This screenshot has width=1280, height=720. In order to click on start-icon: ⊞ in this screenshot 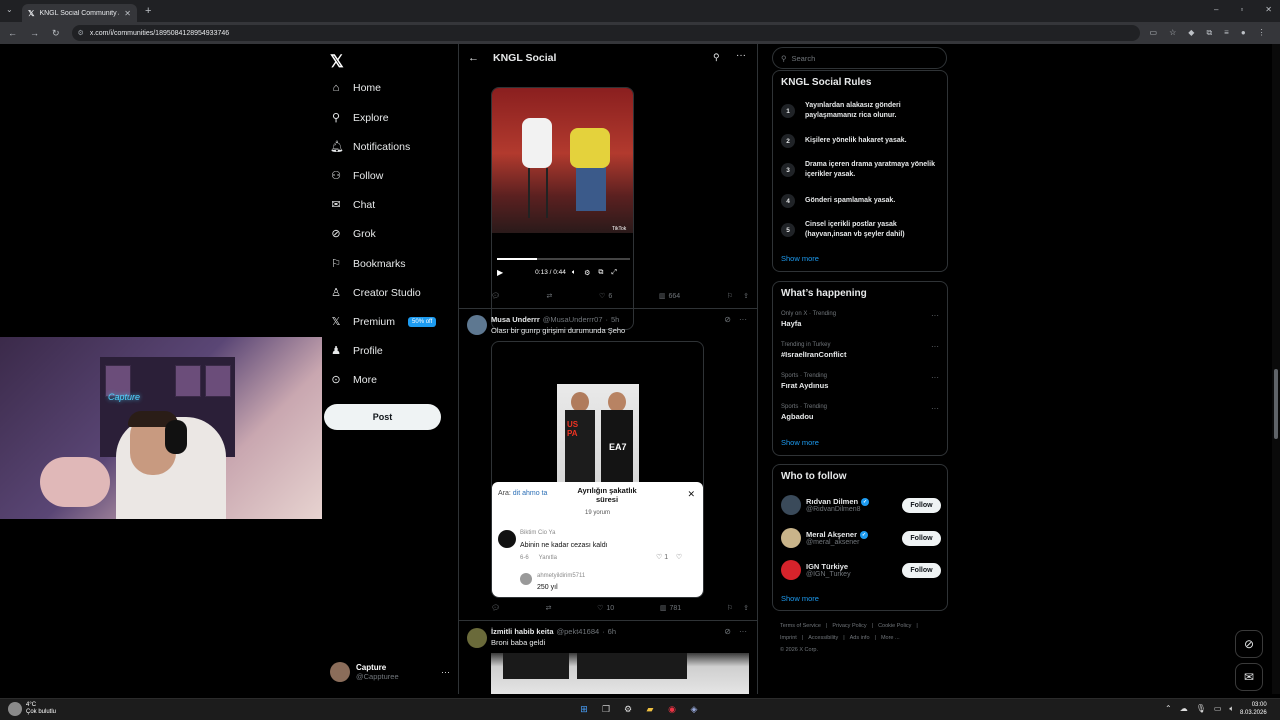, I will do `click(584, 709)`.